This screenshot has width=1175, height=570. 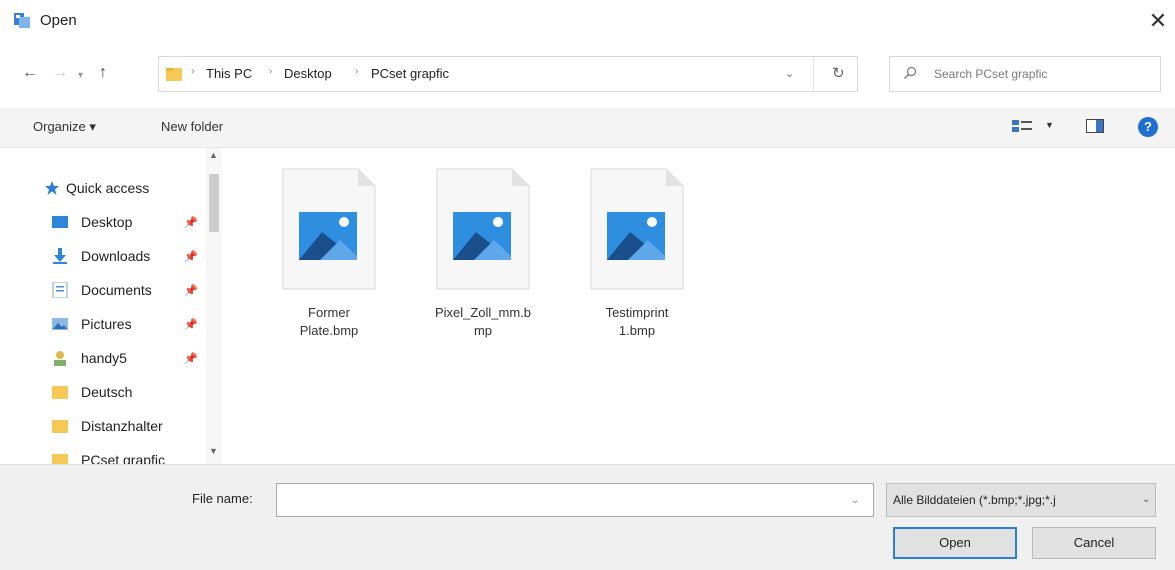 What do you see at coordinates (637, 330) in the screenshot?
I see `file-name-line2: 1.bmp` at bounding box center [637, 330].